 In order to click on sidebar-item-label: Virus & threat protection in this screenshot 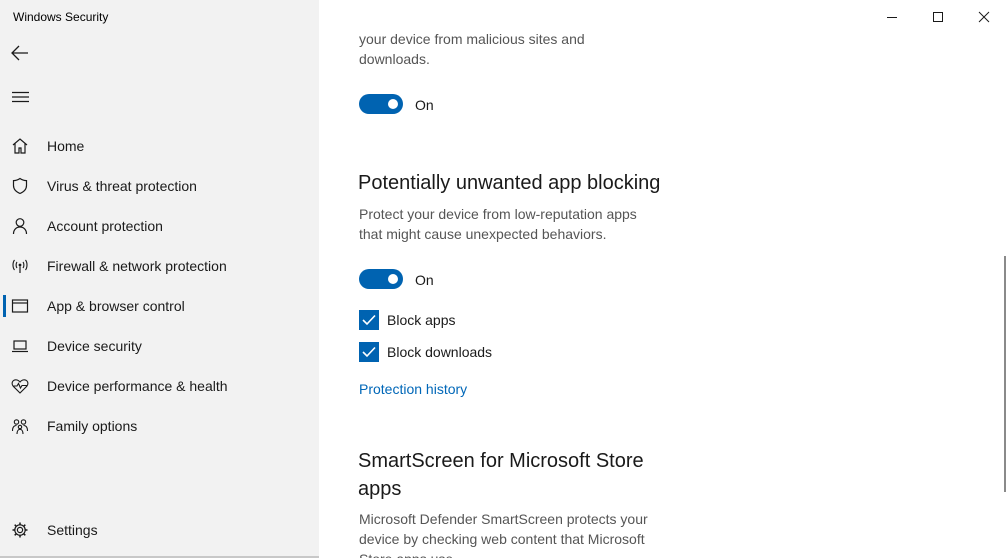, I will do `click(122, 186)`.